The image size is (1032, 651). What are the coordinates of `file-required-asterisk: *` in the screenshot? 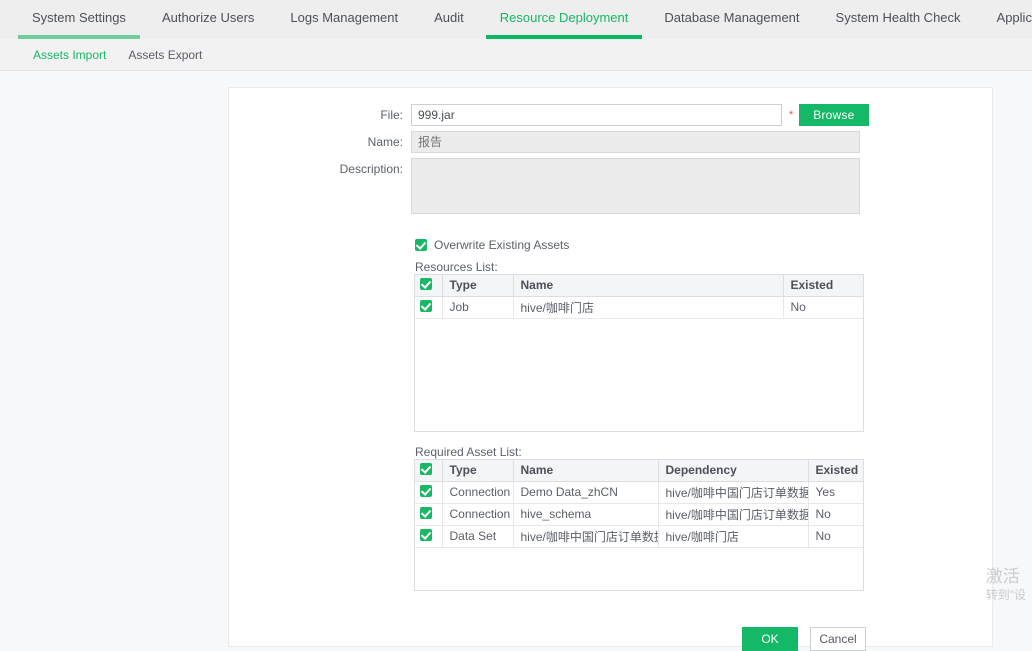 It's located at (791, 115).